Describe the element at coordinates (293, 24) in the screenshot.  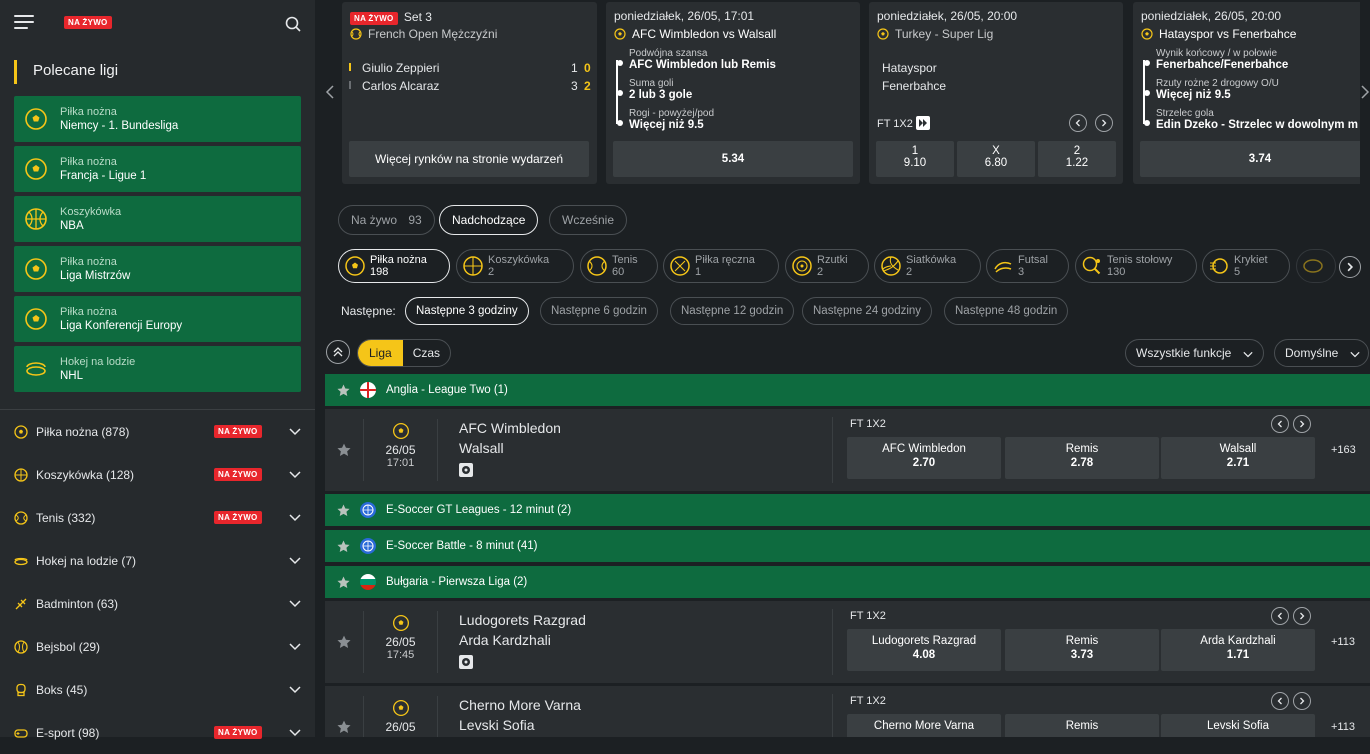
I see `search-icon` at that location.